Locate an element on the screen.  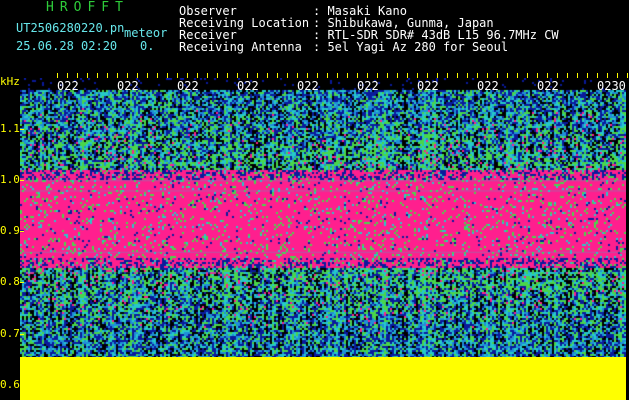
app-name: HROFFT is located at coordinates (87, 7).